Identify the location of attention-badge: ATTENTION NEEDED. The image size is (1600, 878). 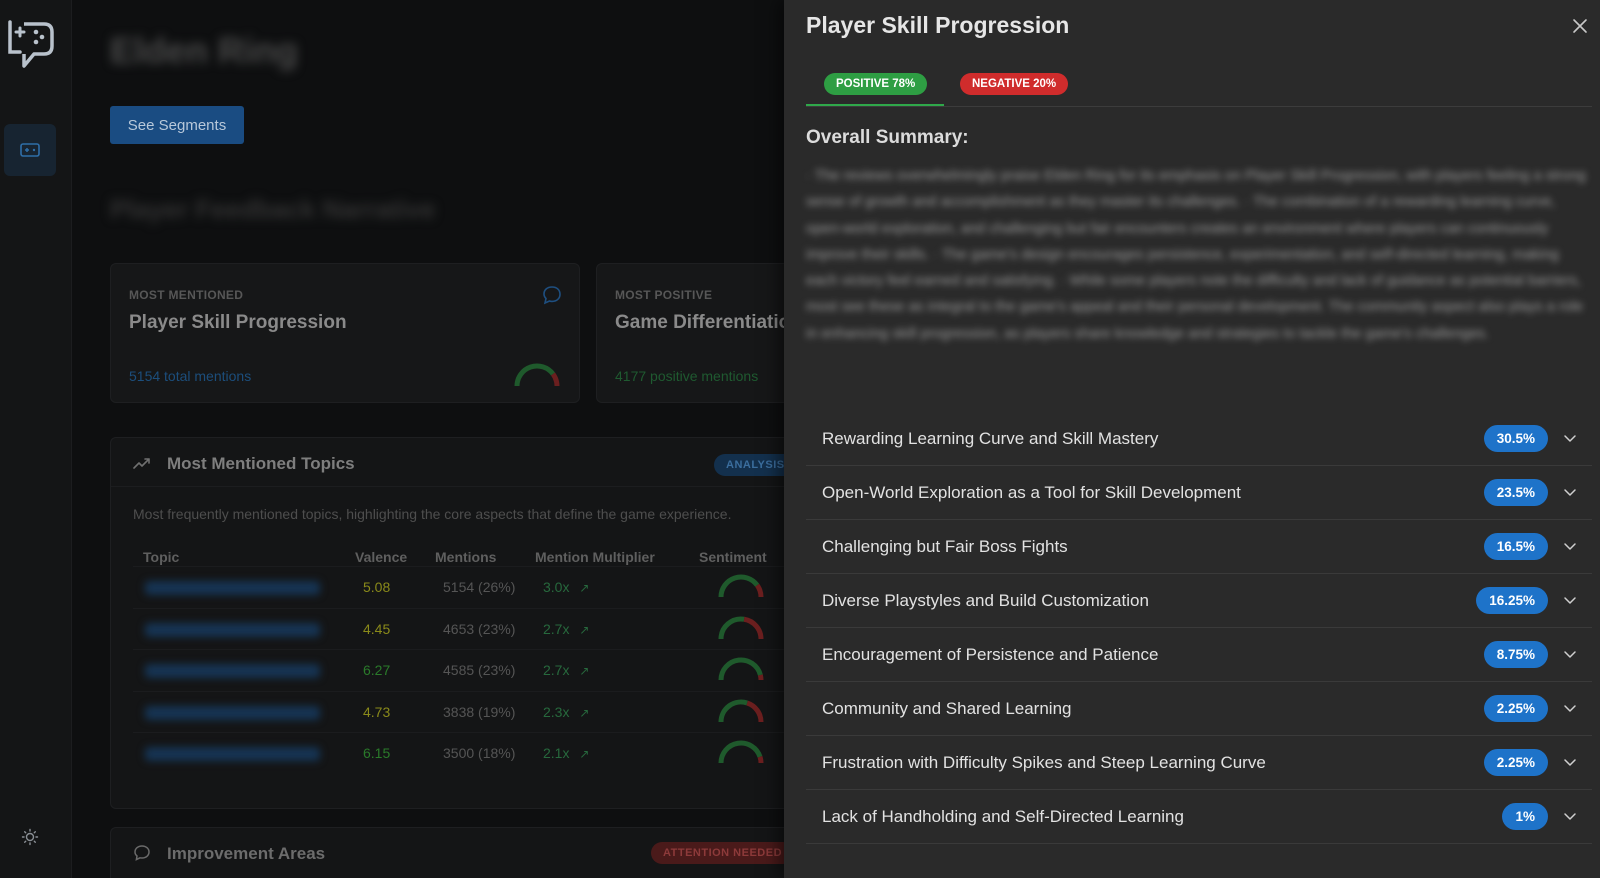
(723, 853).